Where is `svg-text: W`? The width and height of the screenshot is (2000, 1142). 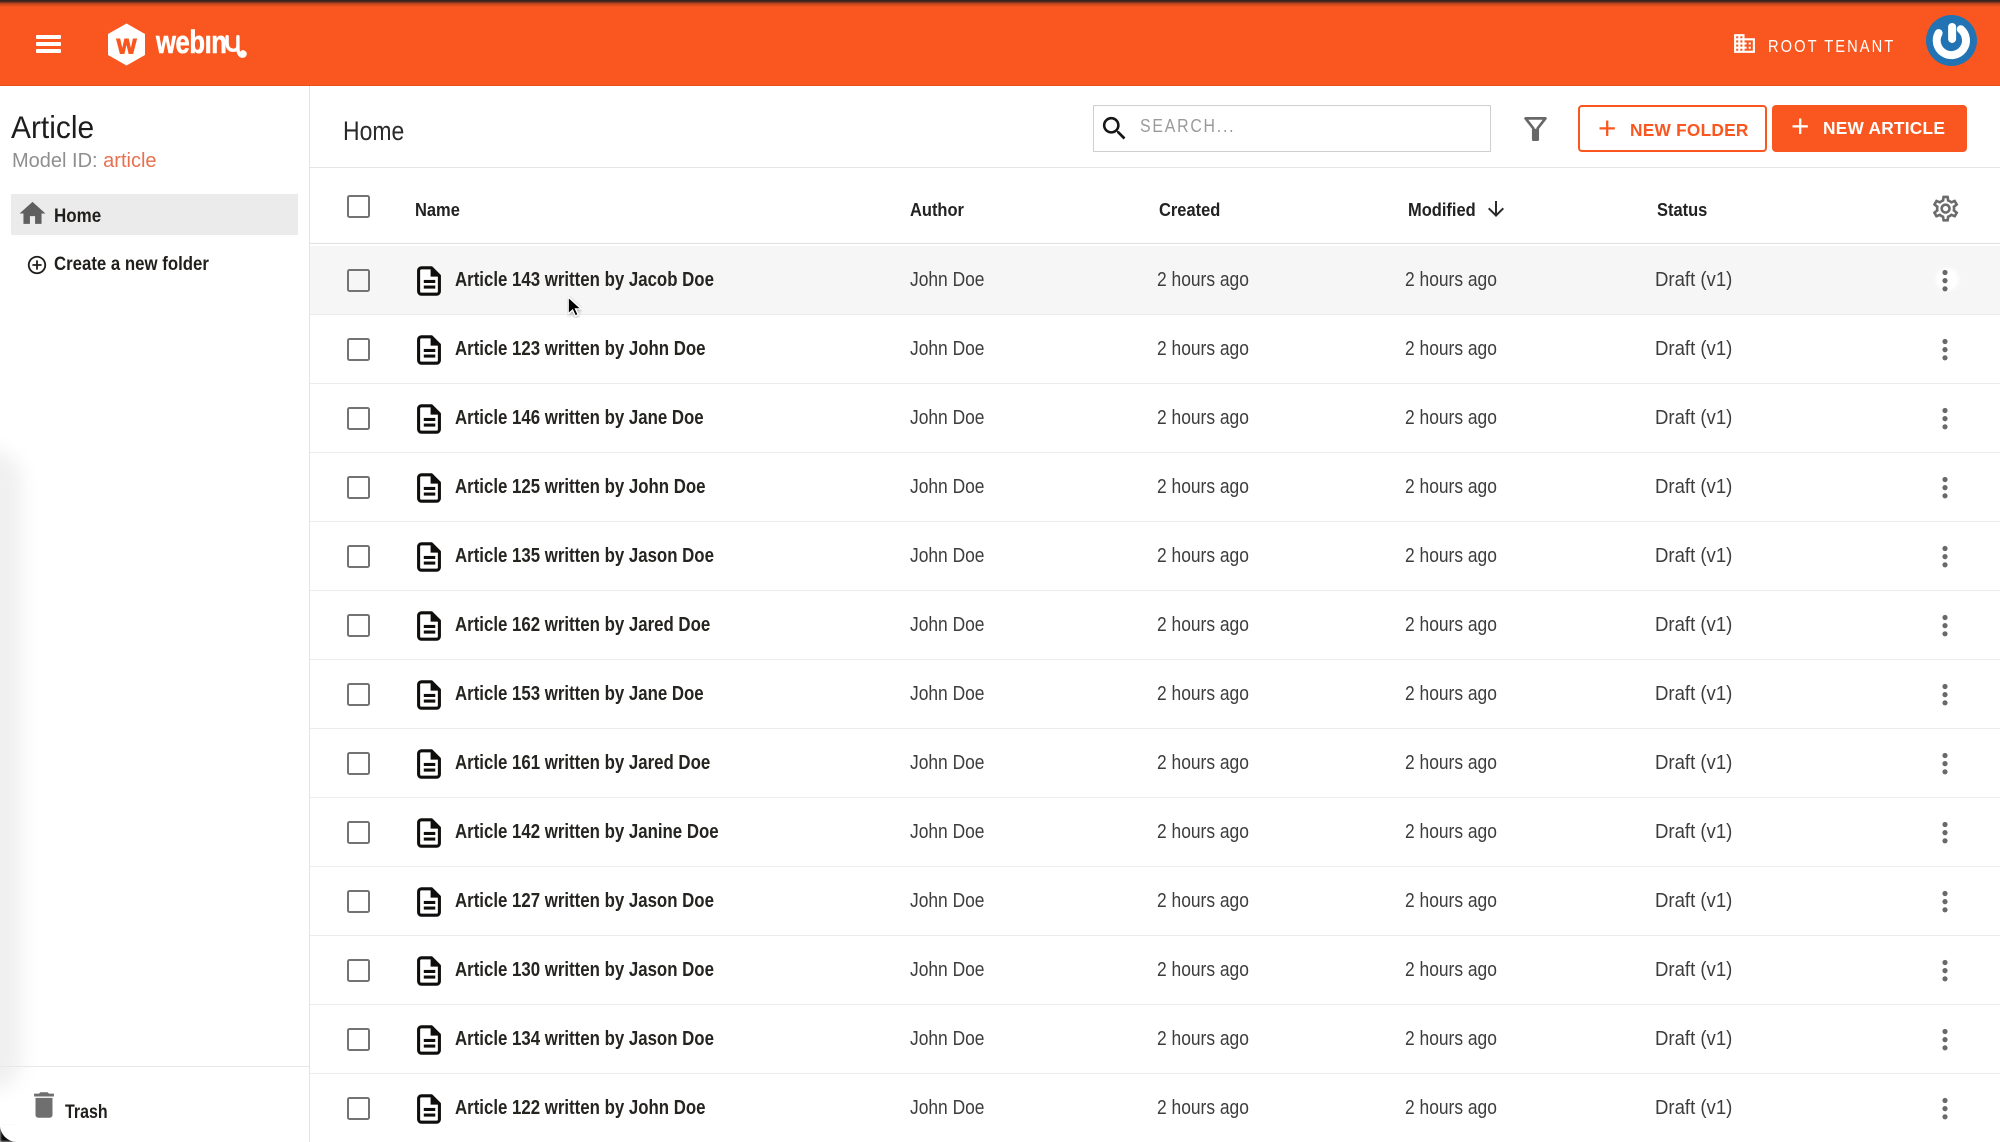 svg-text: W is located at coordinates (126, 46).